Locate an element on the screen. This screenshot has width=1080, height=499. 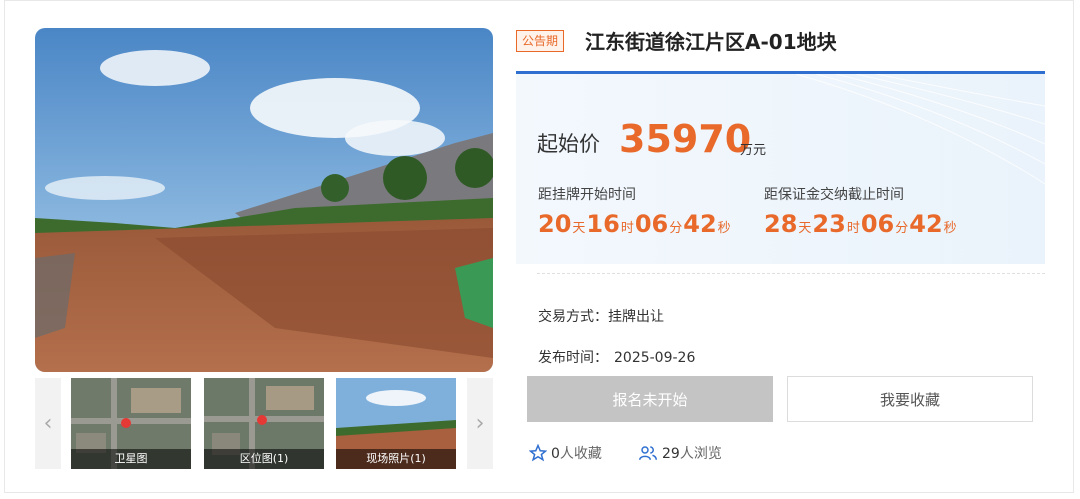
signup-button: 报名未开始 is located at coordinates (650, 399).